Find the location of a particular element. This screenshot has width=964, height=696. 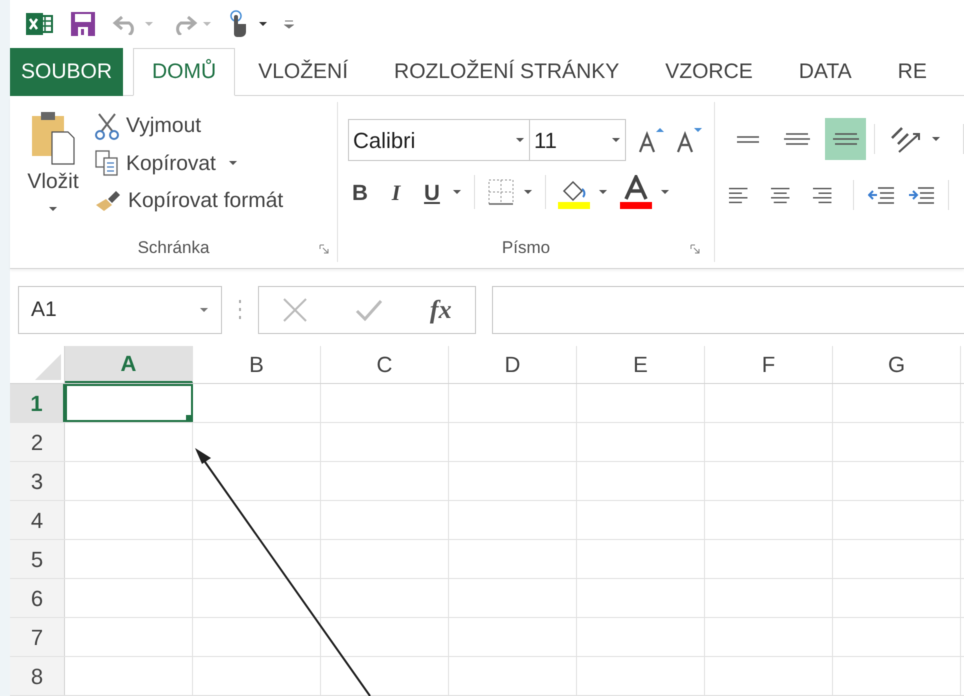

clipboard-icon is located at coordinates (53, 138).